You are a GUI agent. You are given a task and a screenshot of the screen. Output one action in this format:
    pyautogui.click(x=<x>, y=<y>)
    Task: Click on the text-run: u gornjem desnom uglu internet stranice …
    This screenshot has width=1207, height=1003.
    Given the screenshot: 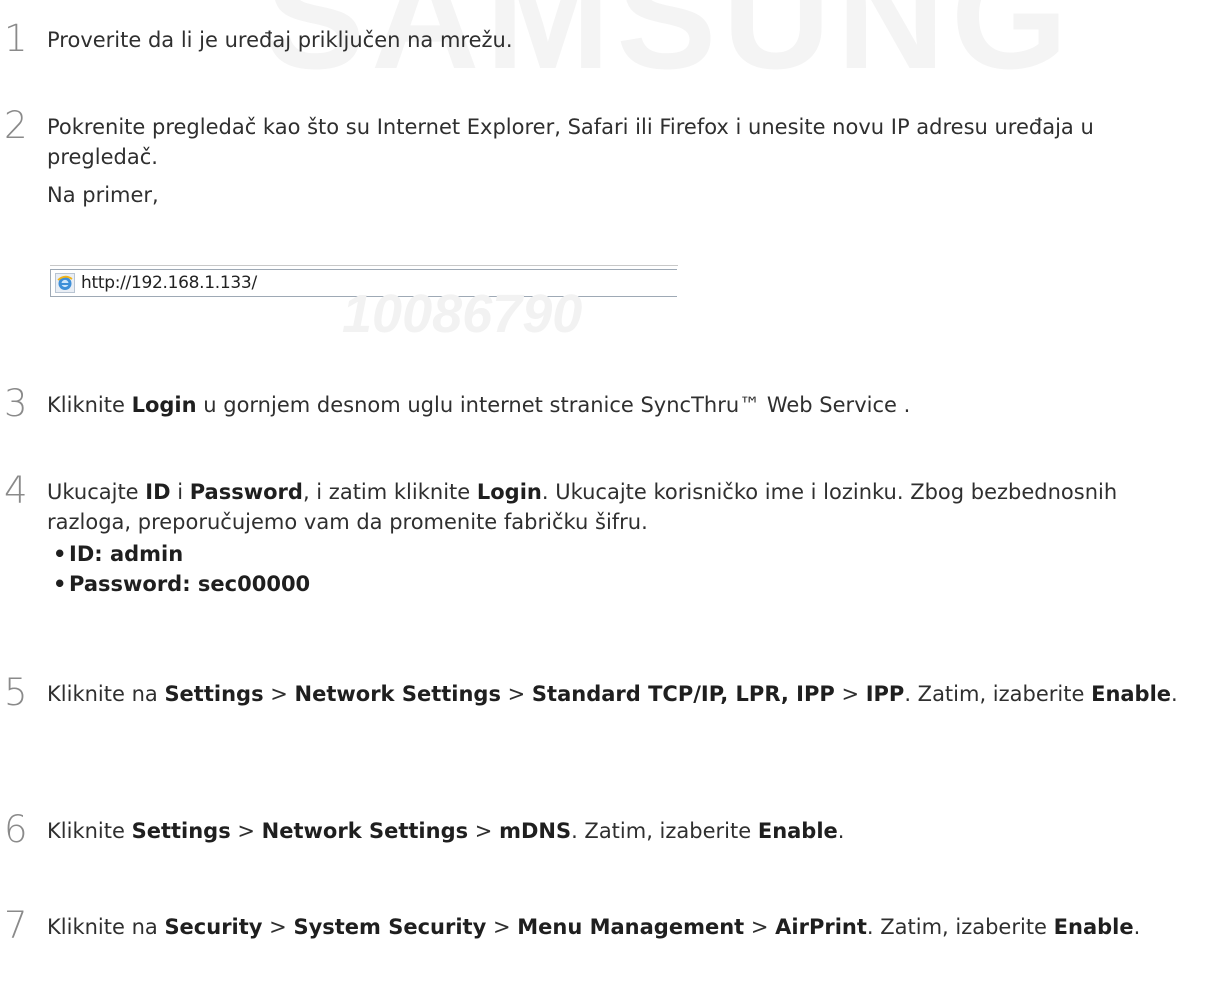 What is the action you would take?
    pyautogui.click(x=553, y=405)
    